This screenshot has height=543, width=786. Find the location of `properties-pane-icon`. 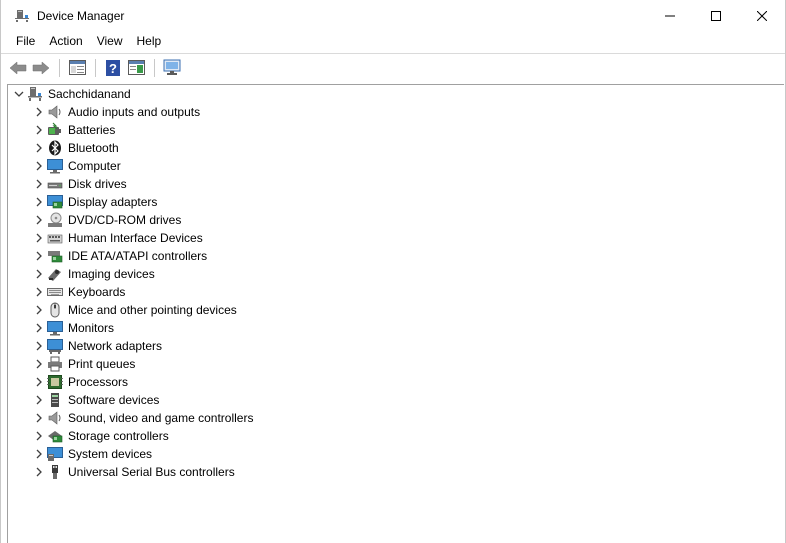

properties-pane-icon is located at coordinates (77, 67).